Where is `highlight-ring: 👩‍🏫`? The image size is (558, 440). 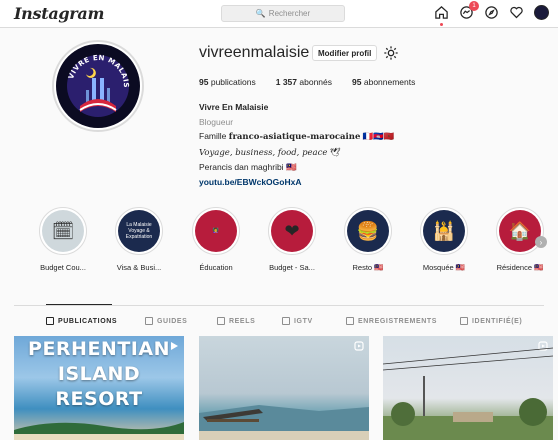
highlight-ring: 👩‍🏫 is located at coordinates (216, 231).